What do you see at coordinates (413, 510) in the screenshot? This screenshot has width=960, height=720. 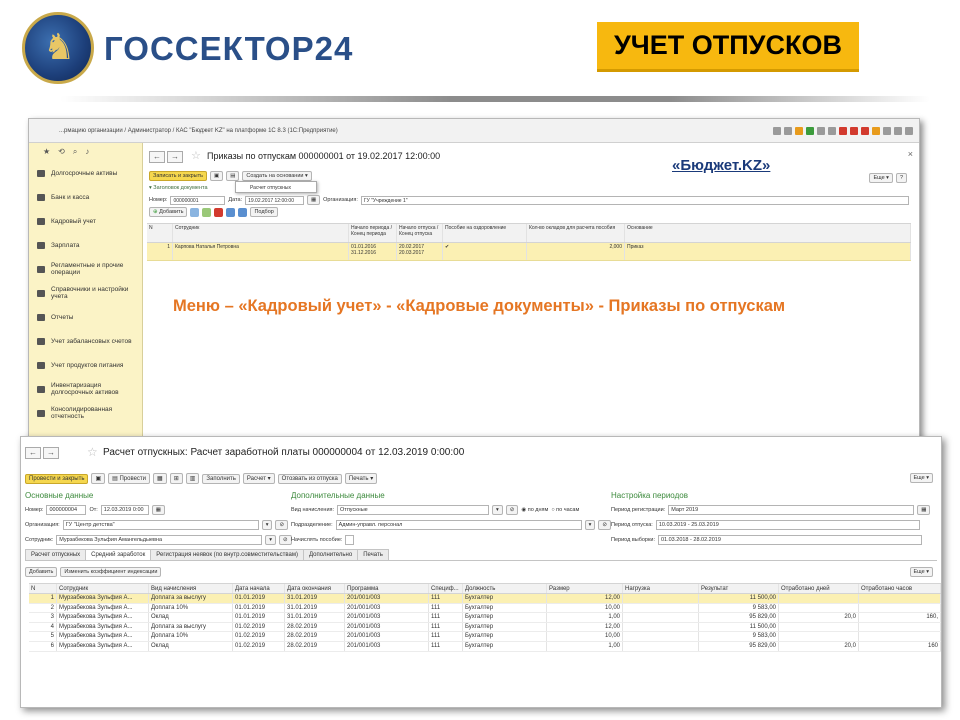 I see `accrual-type-field: Отпускные` at bounding box center [413, 510].